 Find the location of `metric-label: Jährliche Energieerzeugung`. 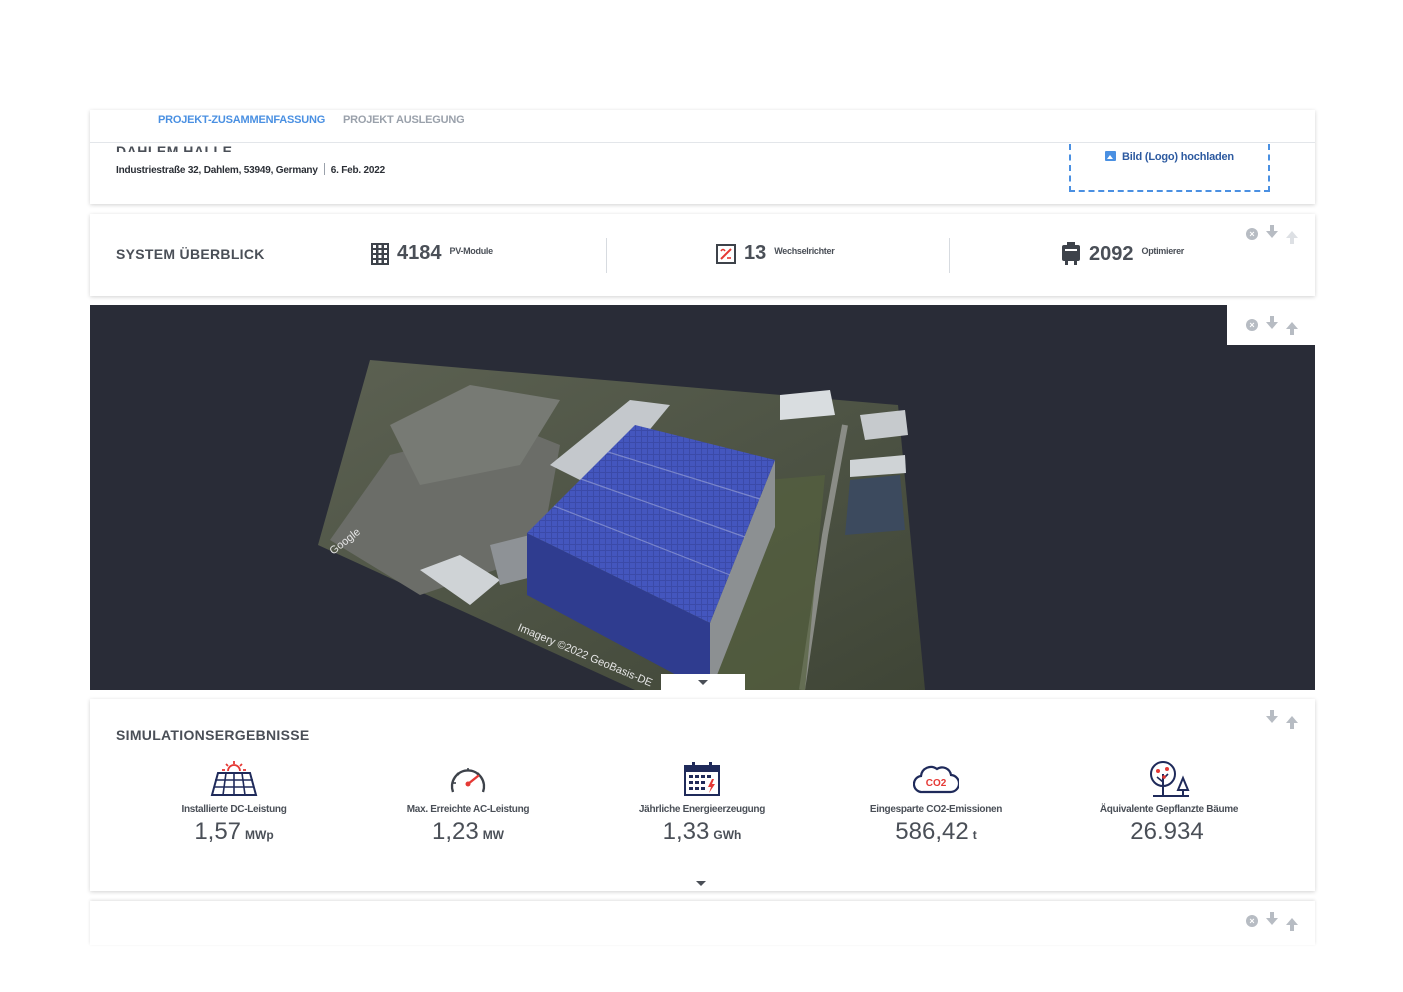

metric-label: Jährliche Energieerzeugung is located at coordinates (702, 809).